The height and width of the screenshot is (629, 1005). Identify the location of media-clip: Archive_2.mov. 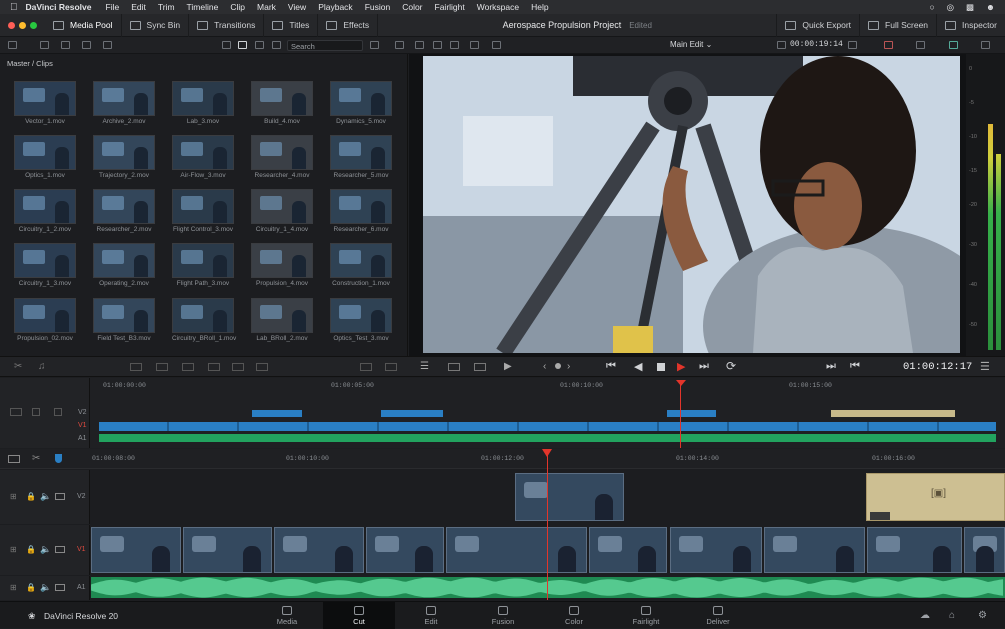
(124, 103).